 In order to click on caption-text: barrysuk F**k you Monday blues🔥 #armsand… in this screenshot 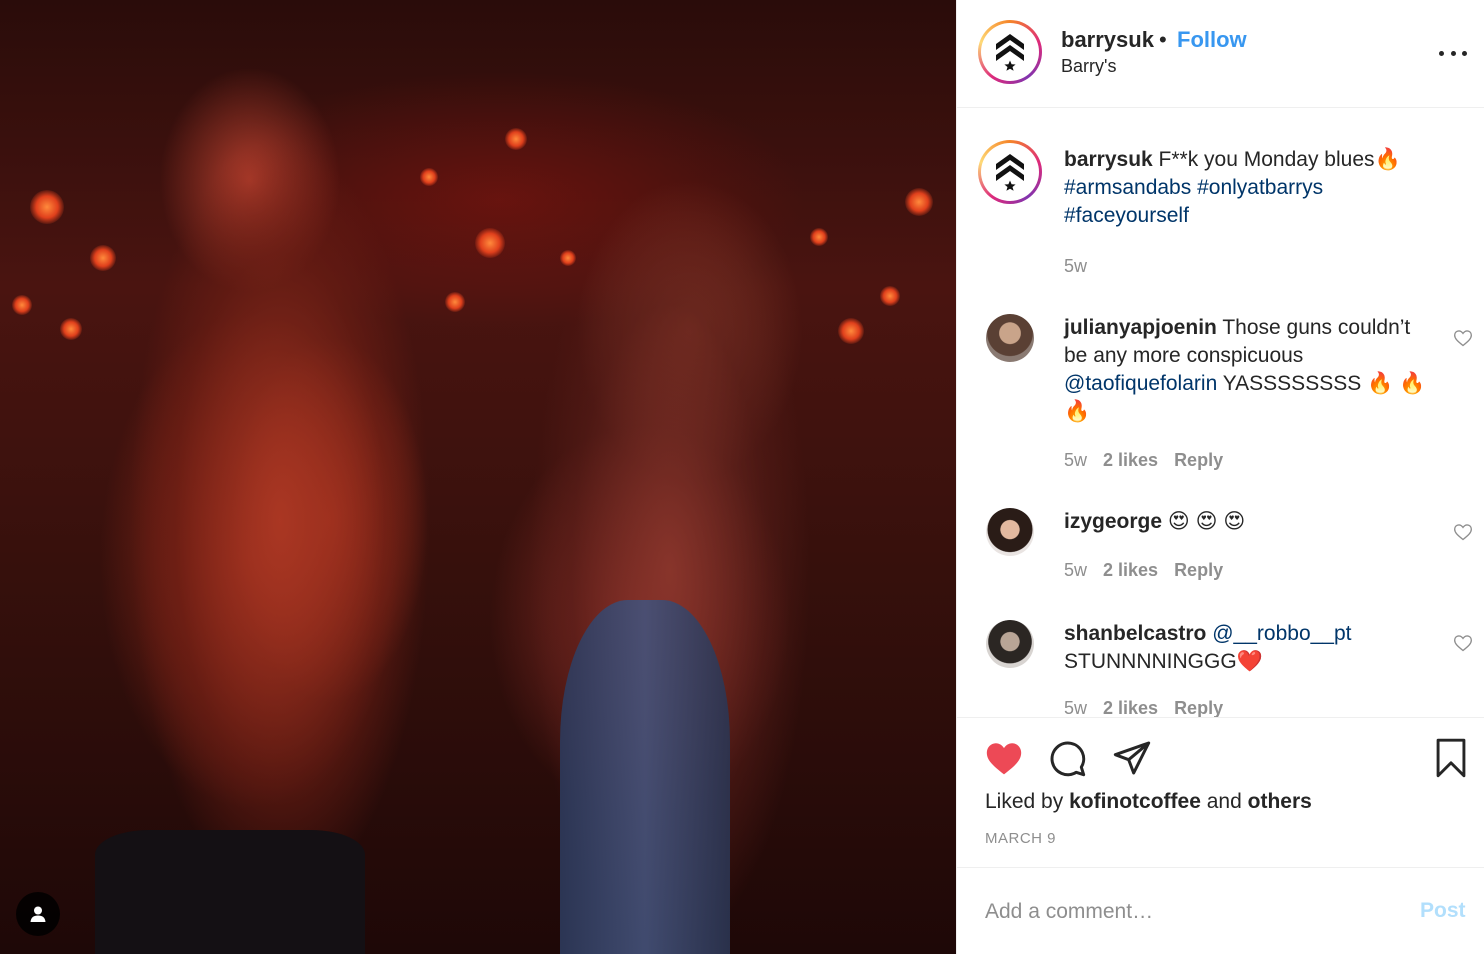, I will do `click(1249, 188)`.